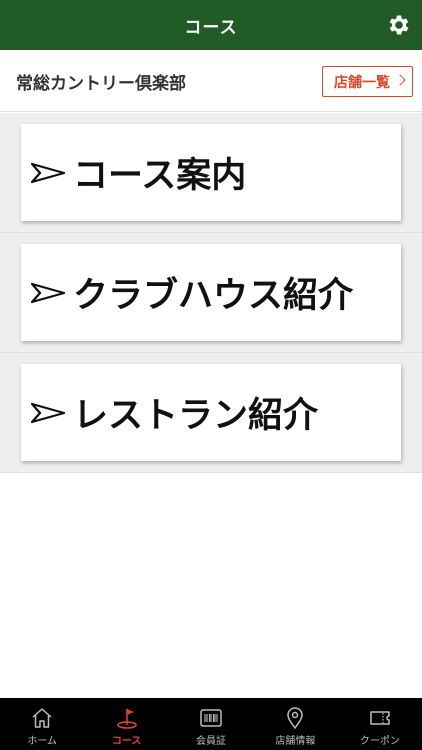  I want to click on store-name: 常総カントリー倶楽部, so click(101, 84).